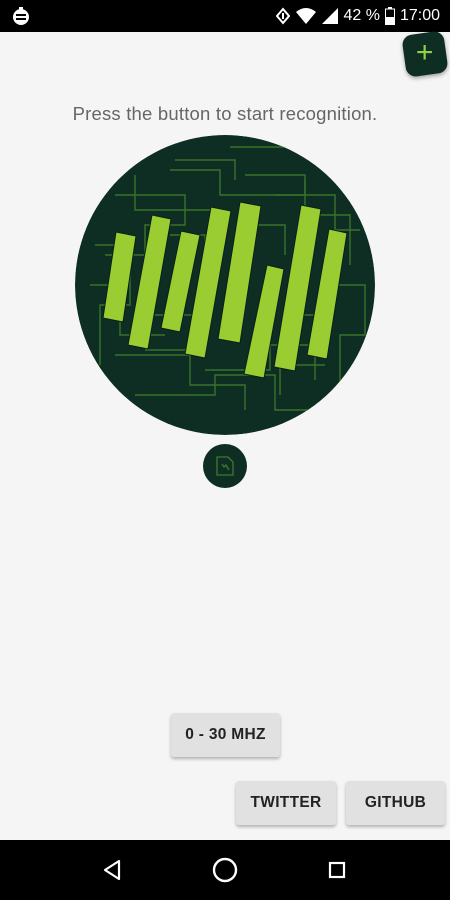 The image size is (450, 900). What do you see at coordinates (225, 735) in the screenshot?
I see `frequency-range-button: 0 - 30 MHZ` at bounding box center [225, 735].